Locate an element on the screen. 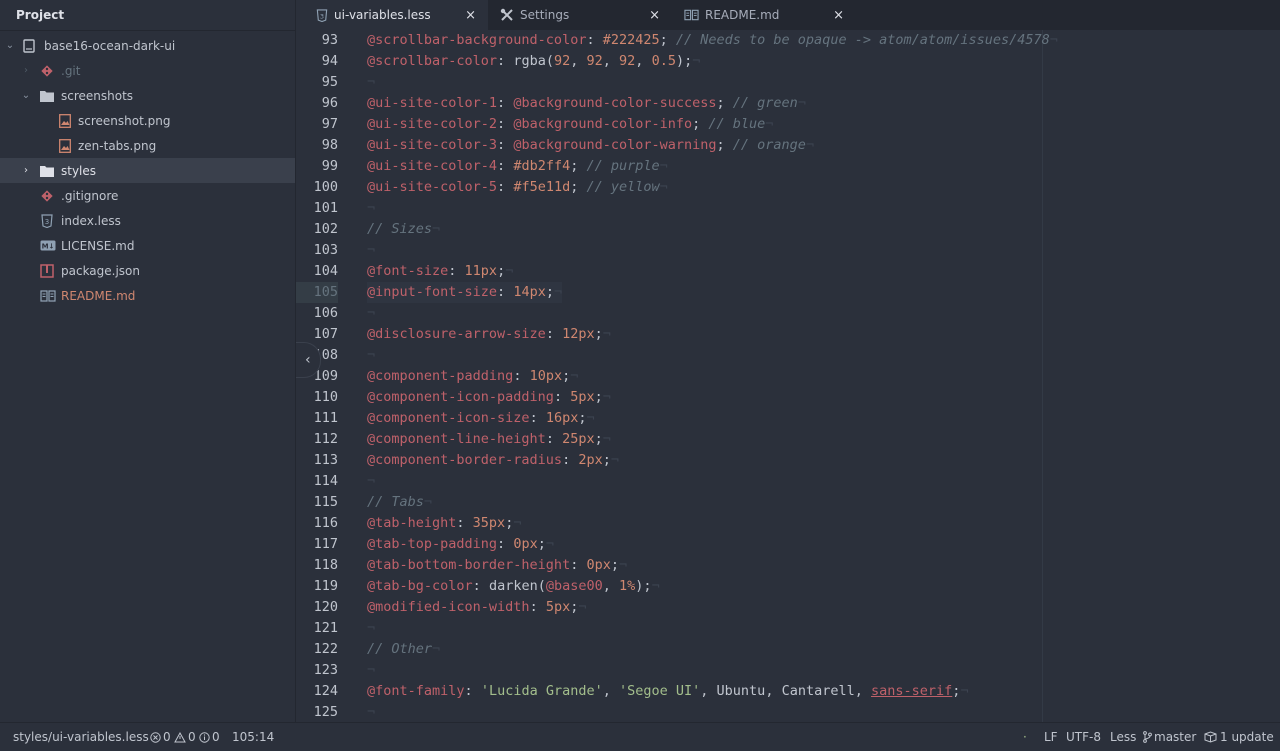  tab-label: README.md is located at coordinates (742, 15).